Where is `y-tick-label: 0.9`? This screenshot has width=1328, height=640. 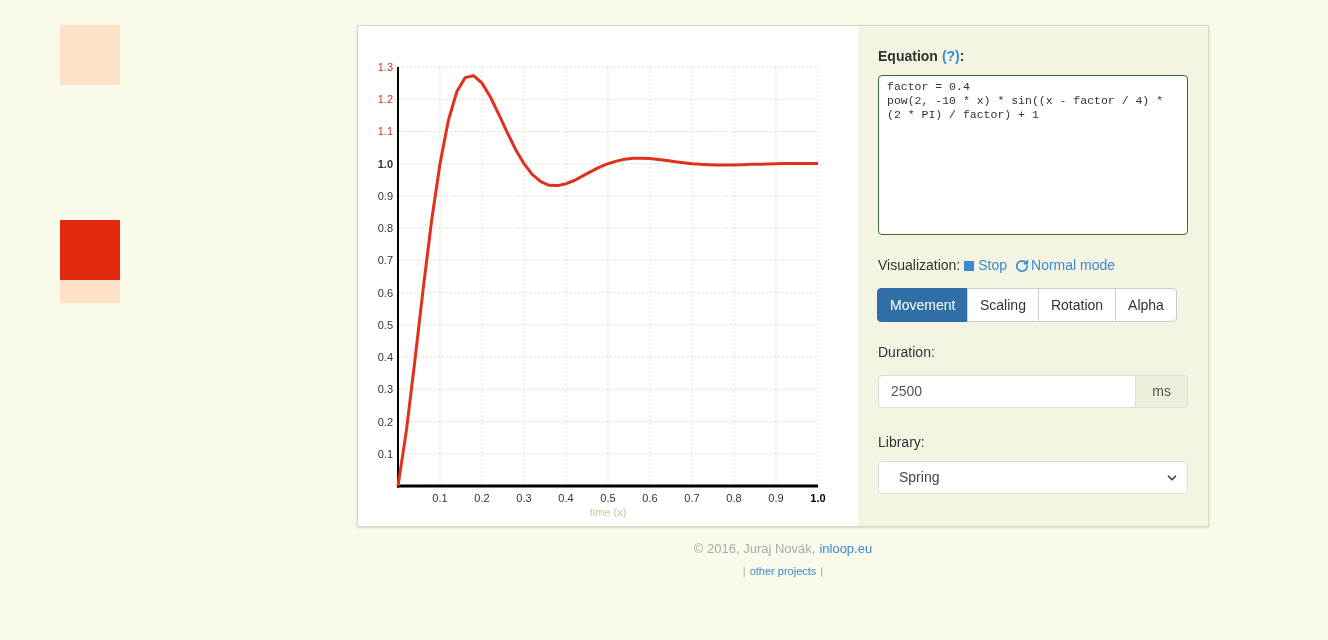
y-tick-label: 0.9 is located at coordinates (385, 195).